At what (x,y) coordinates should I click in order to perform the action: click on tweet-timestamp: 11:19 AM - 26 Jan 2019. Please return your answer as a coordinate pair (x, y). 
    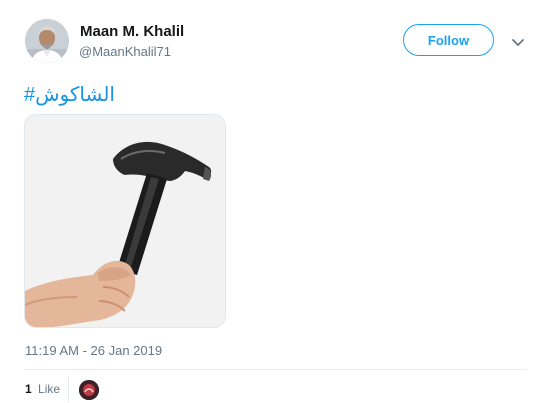
    Looking at the image, I should click on (93, 350).